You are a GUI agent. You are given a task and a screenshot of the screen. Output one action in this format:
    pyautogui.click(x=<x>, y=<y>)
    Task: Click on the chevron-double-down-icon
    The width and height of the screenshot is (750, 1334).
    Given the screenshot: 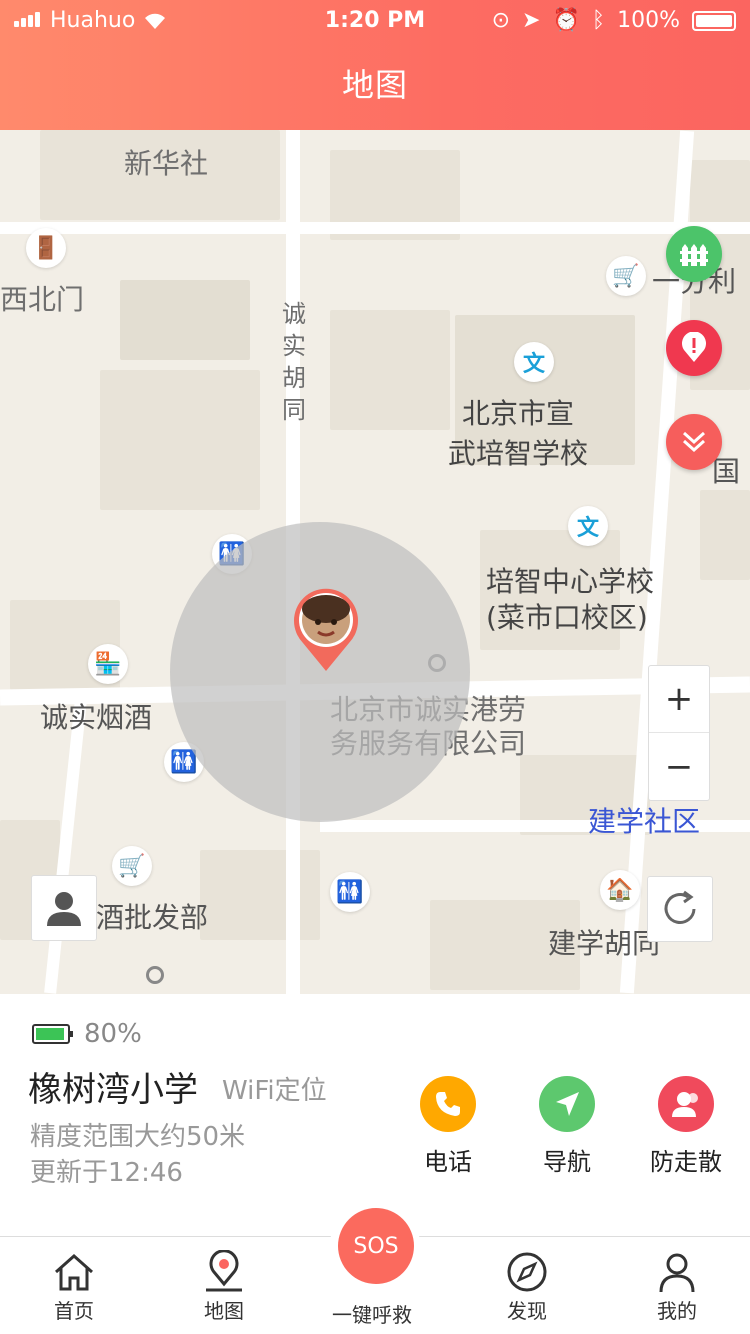 What is the action you would take?
    pyautogui.click(x=694, y=442)
    